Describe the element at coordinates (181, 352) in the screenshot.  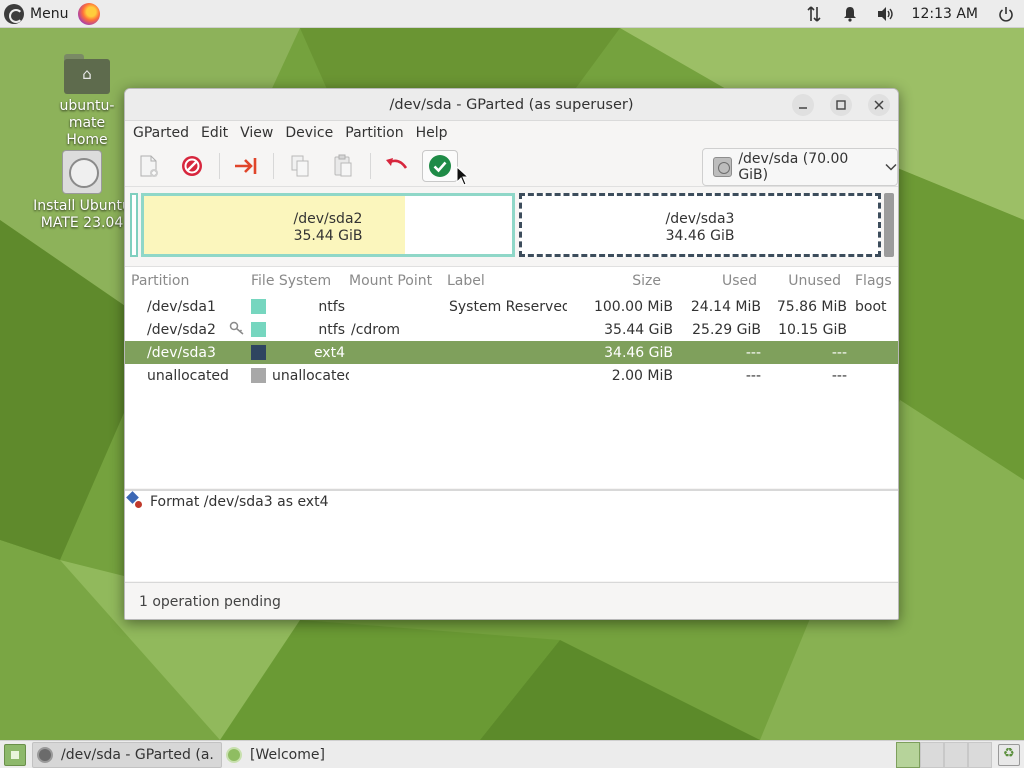
I see `cell-partition: /dev/sda3` at that location.